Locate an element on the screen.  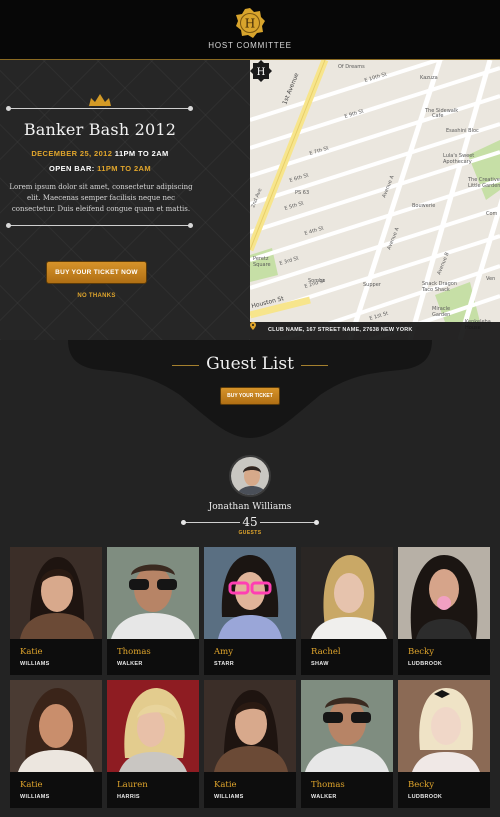
title-divider-top is located at coordinates (99, 108).